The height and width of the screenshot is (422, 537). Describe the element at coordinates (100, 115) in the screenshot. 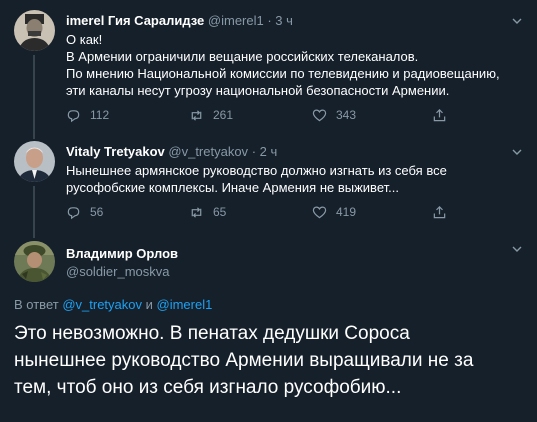

I see `reply-count: 112` at that location.